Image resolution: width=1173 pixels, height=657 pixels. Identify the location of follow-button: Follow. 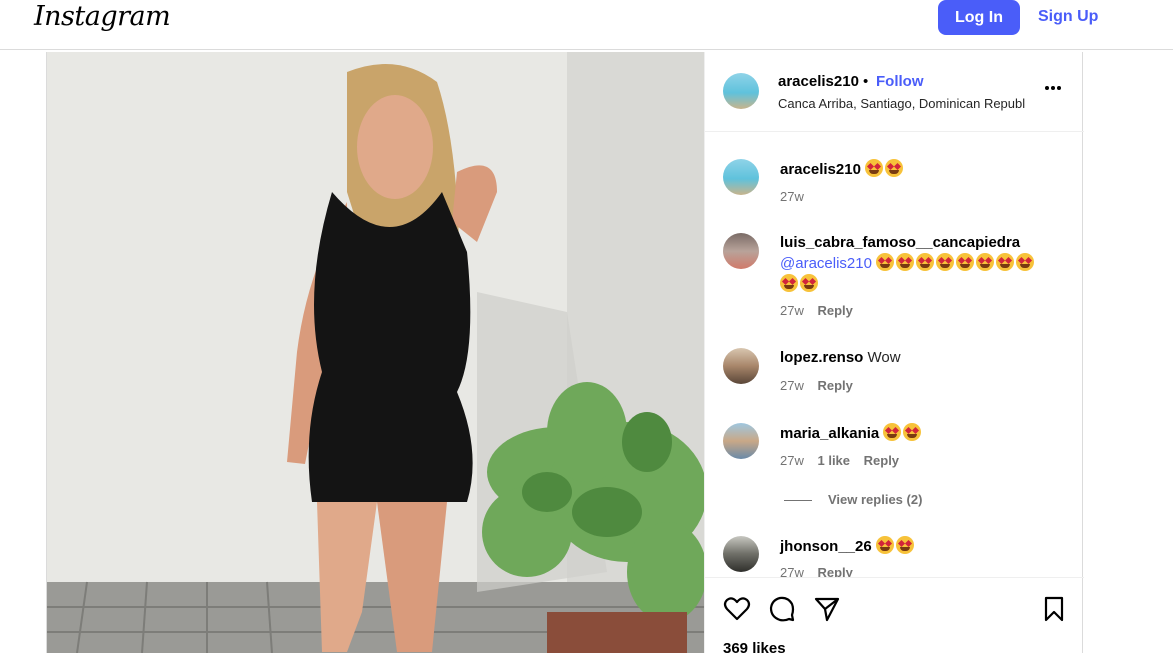
(900, 81).